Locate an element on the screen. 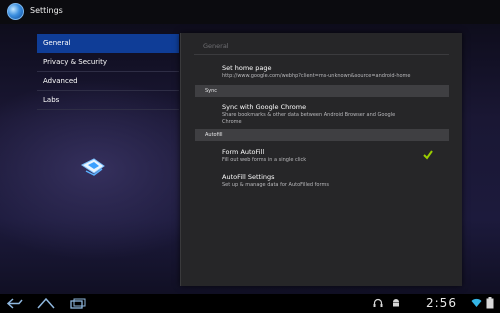 Image resolution: width=500 pixels, height=313 pixels. nav-item-privacy-security: Privacy & Security is located at coordinates (108, 62).